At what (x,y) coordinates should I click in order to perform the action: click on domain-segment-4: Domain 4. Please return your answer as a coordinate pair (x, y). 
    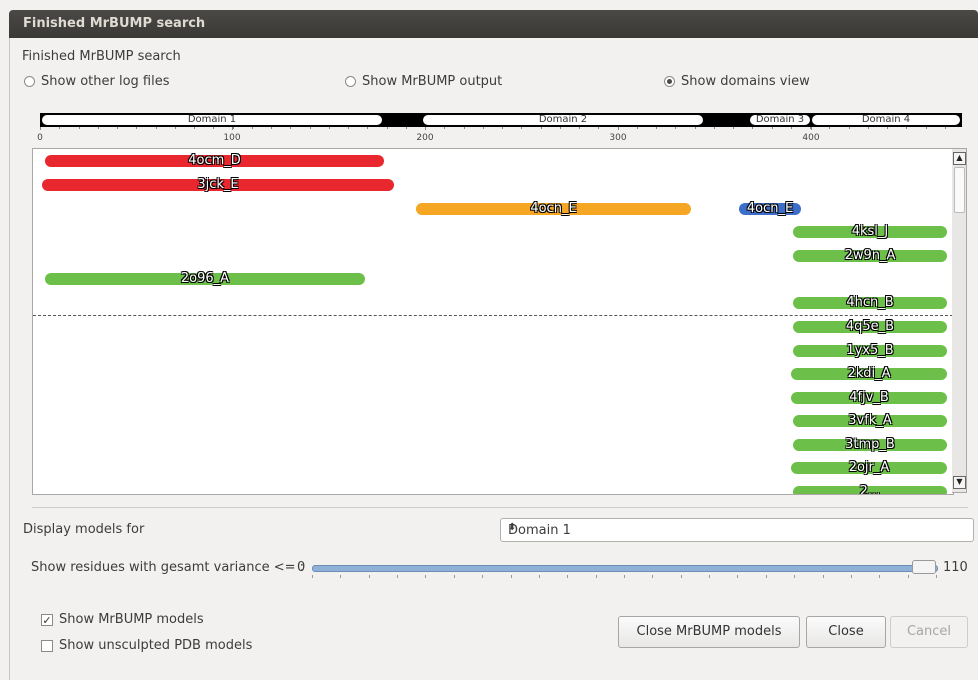
    Looking at the image, I should click on (886, 120).